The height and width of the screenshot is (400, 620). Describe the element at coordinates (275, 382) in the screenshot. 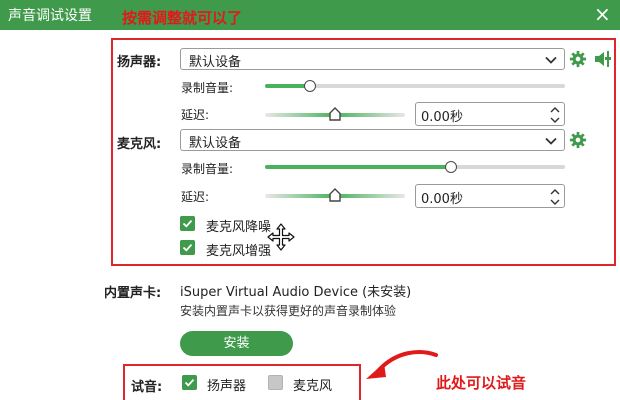

I see `test-microphone-checkbox` at that location.